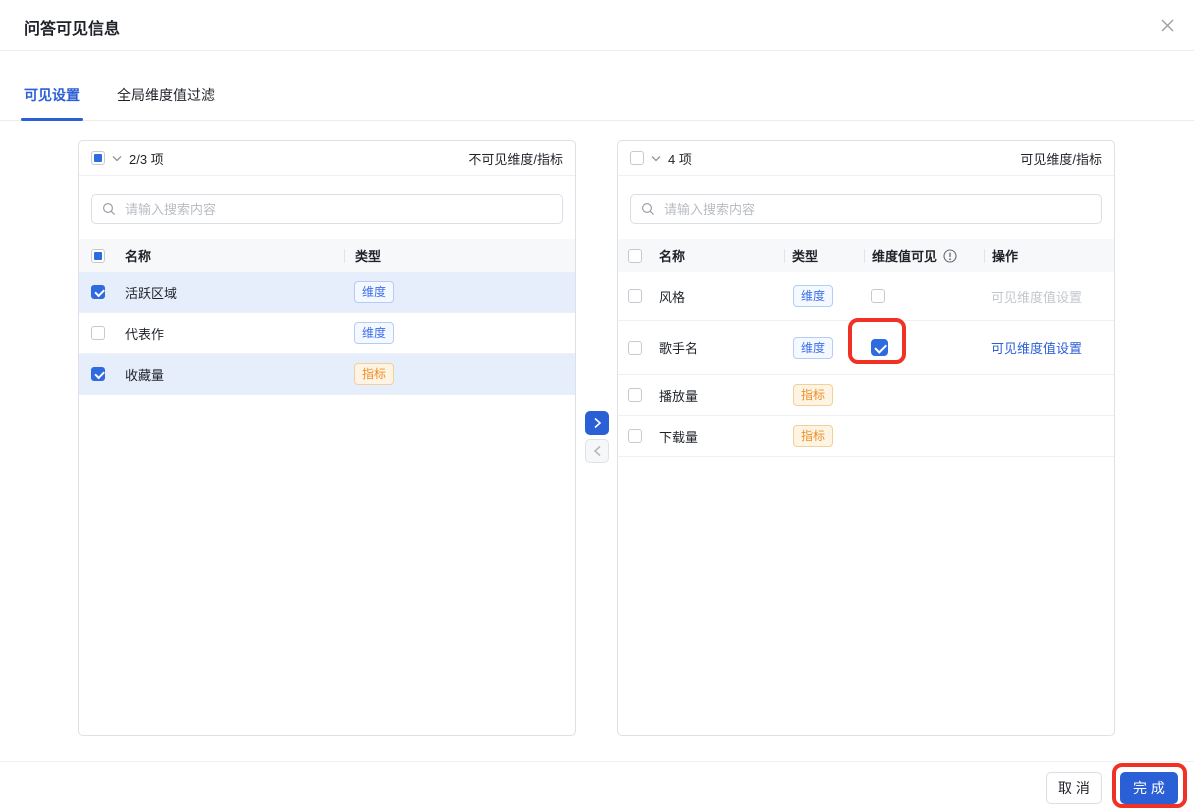  What do you see at coordinates (146, 159) in the screenshot?
I see `selected-count: 2/3 项` at bounding box center [146, 159].